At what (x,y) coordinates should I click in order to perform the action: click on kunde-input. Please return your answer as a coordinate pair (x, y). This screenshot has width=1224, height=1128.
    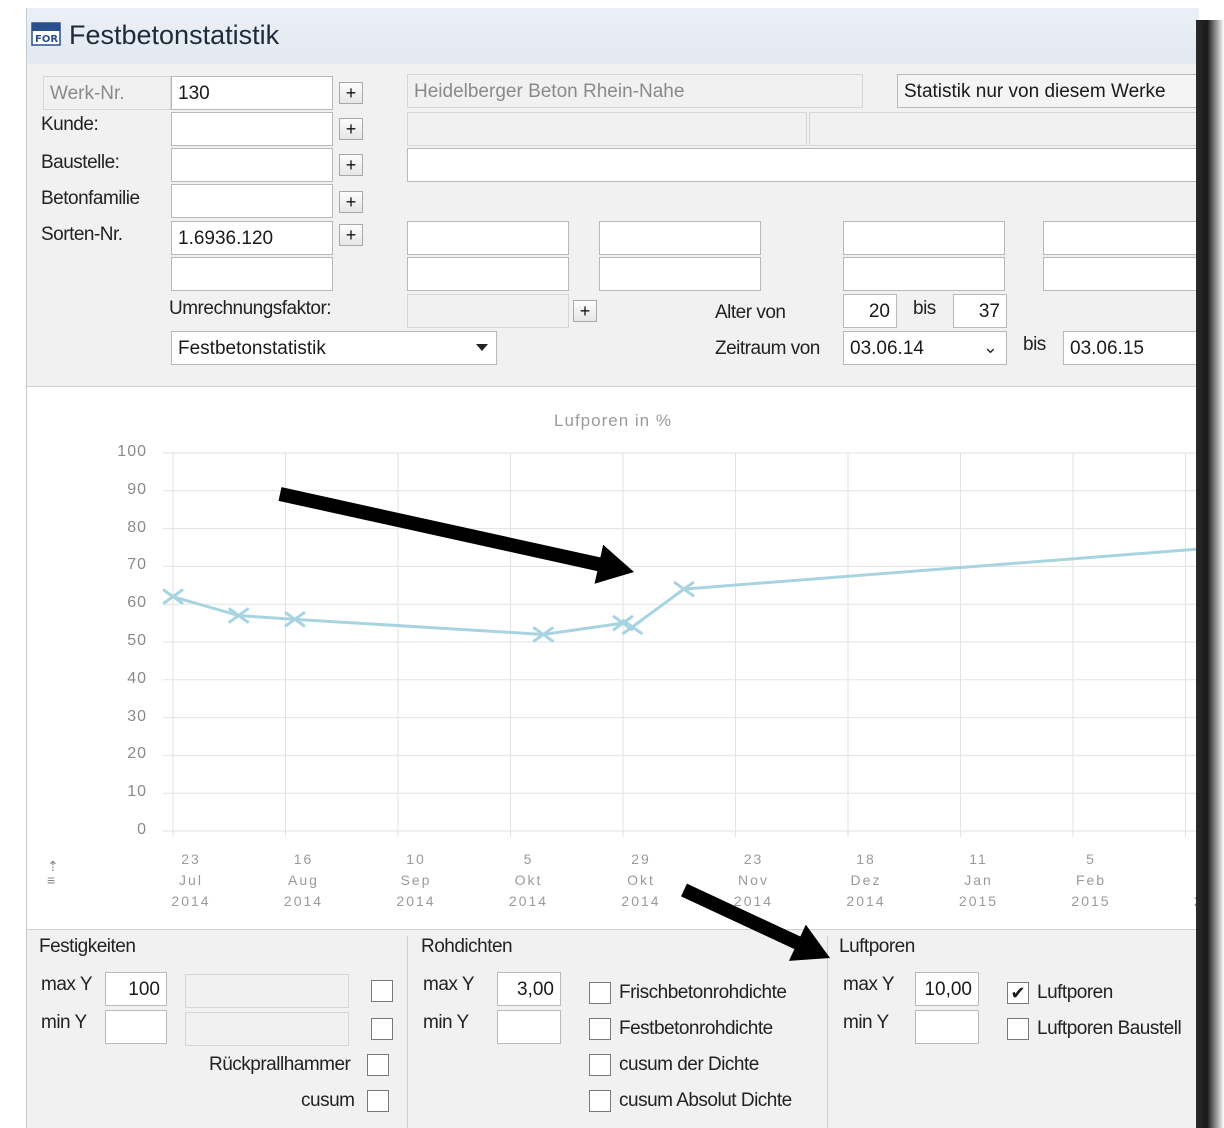
    Looking at the image, I should click on (252, 129).